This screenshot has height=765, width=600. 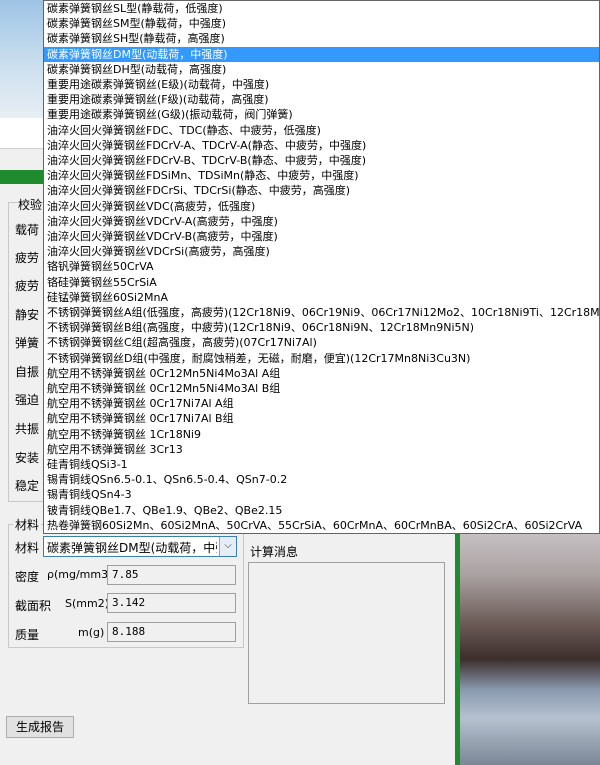 I want to click on check-label: 稳定, so click(x=27, y=486).